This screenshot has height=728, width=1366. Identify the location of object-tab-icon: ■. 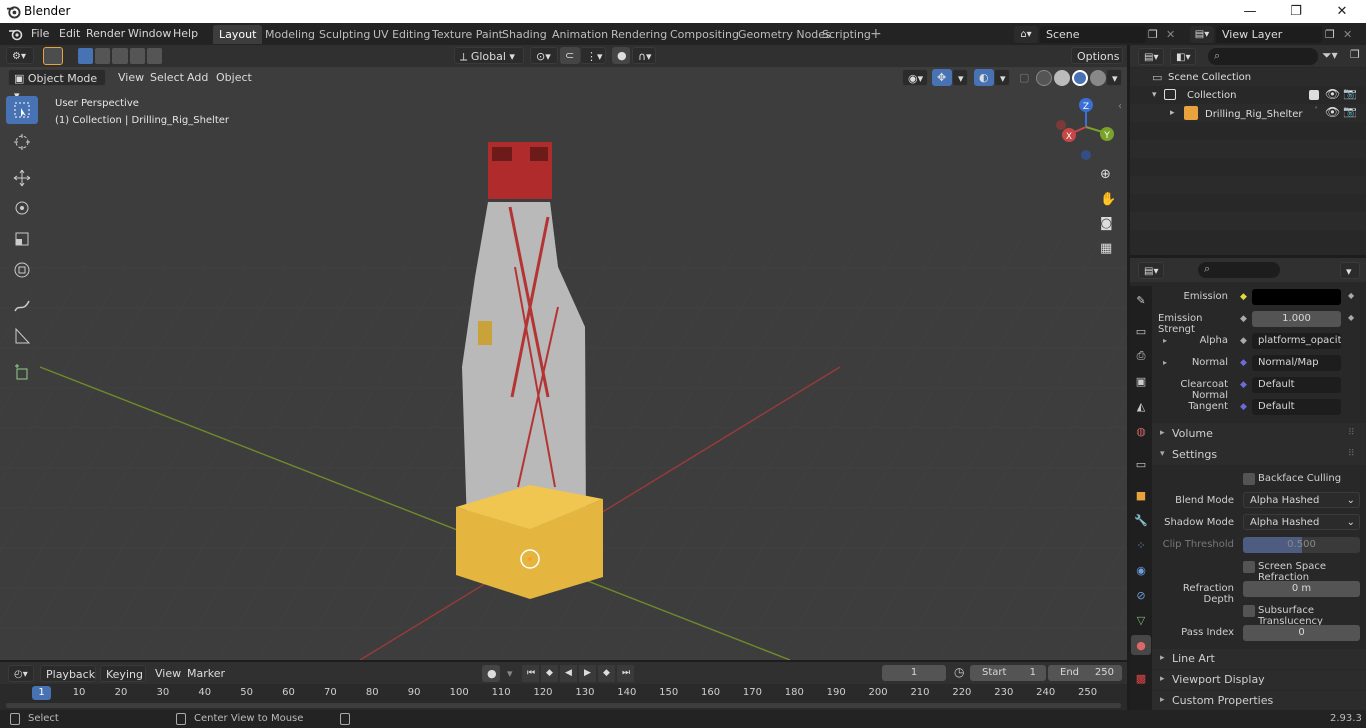
(1141, 495).